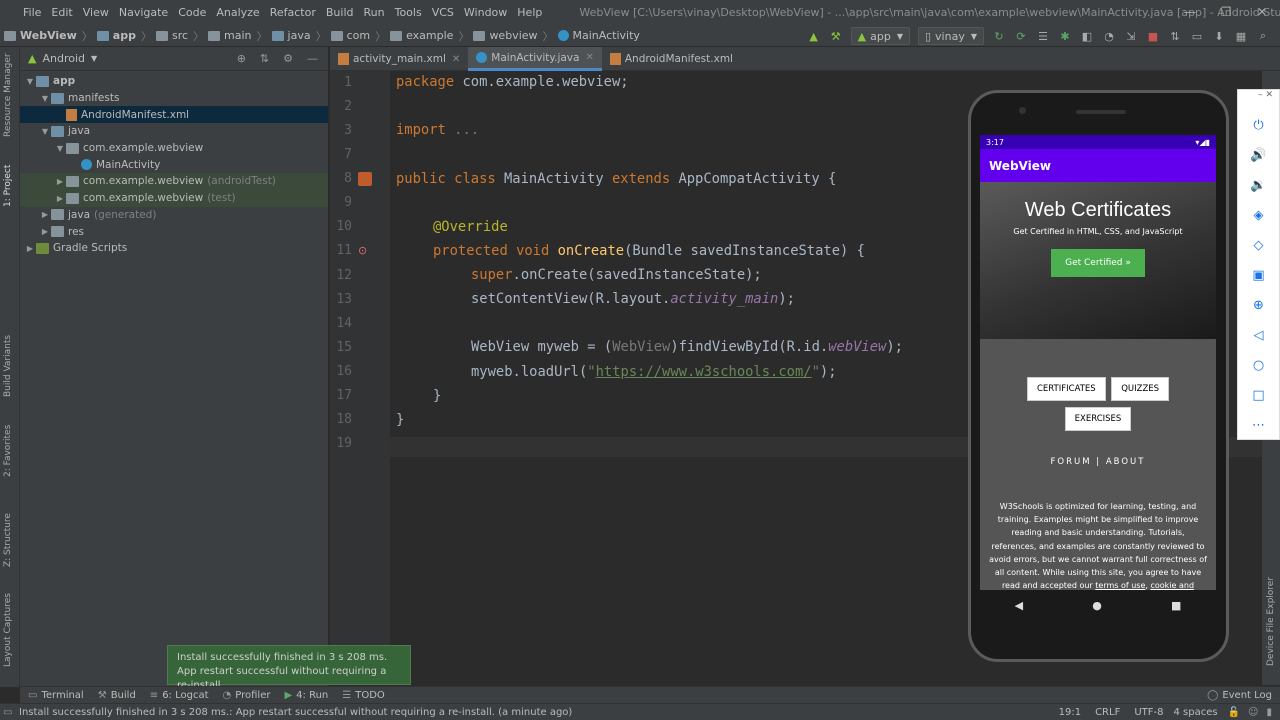 The image size is (1280, 720). I want to click on volume-down-icon: 🔉, so click(1258, 185).